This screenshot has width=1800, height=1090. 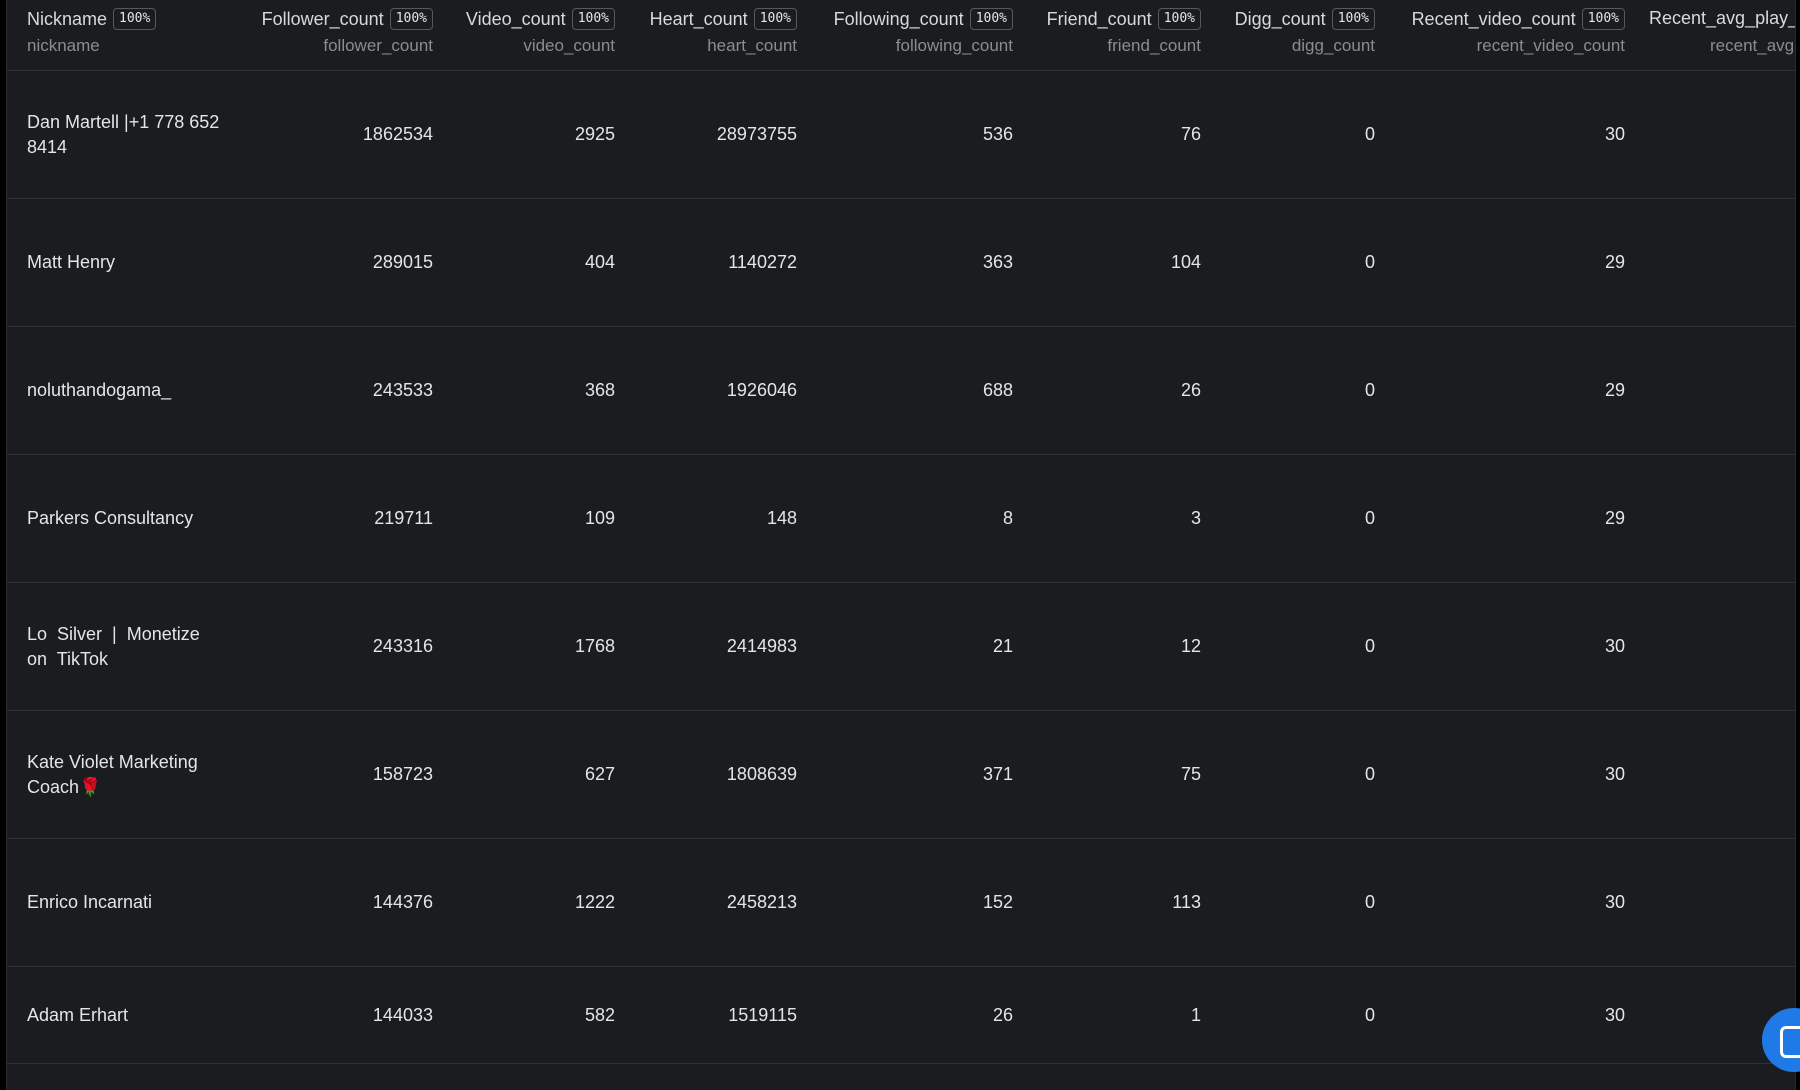 I want to click on column-header-following-count: Following_count 100% following_count, so click(x=905, y=35).